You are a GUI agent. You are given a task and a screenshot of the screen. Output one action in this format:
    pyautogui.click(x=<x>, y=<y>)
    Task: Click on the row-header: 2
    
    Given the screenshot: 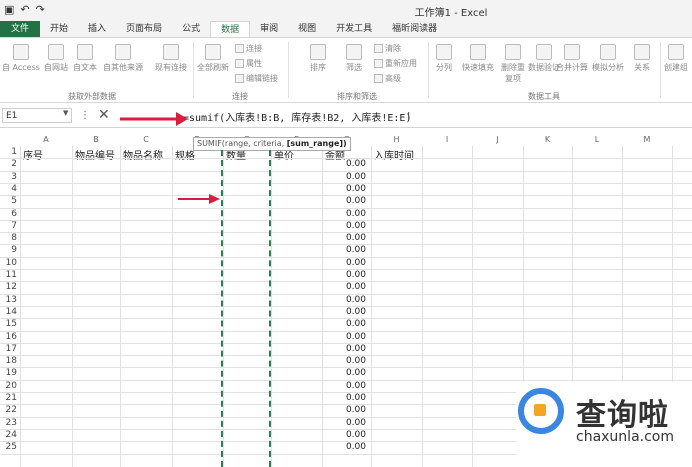 What is the action you would take?
    pyautogui.click(x=9, y=164)
    